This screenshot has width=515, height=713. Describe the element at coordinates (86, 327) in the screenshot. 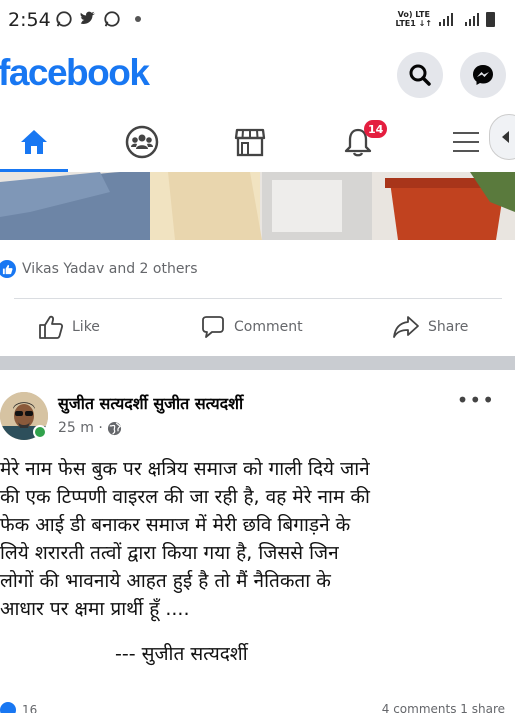

I see `like-label: Like` at that location.